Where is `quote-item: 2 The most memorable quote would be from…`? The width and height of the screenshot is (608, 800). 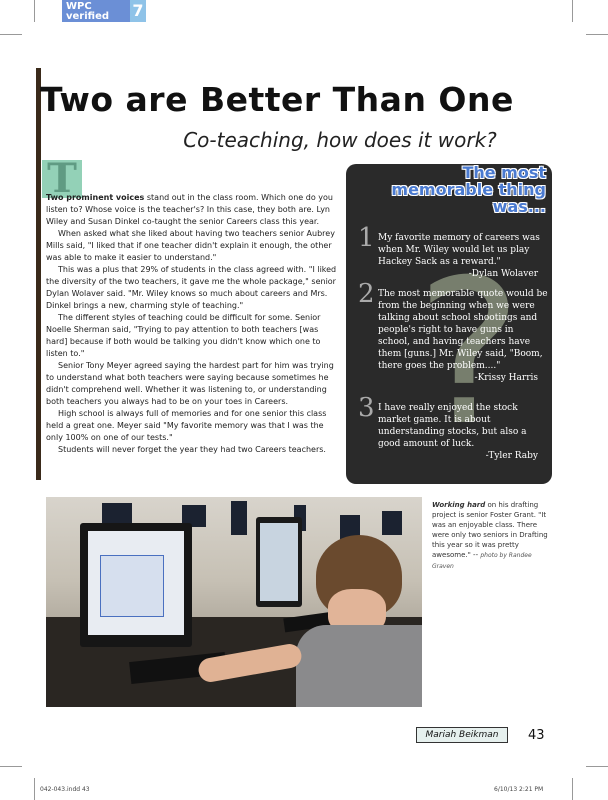
quote-item: 2 The most memorable quote would be from… is located at coordinates (453, 331).